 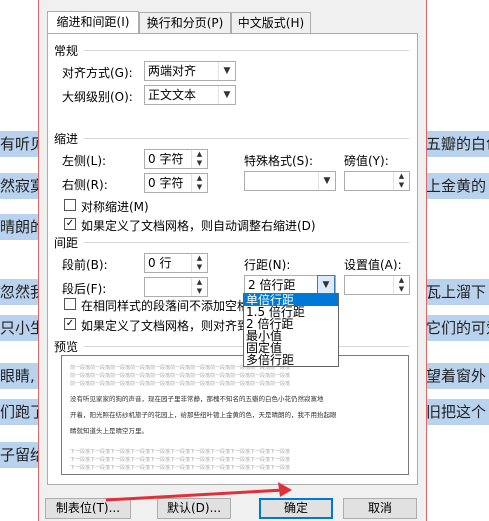 I want to click on doc-text-fragment: 眼睛,, so click(x=17, y=376).